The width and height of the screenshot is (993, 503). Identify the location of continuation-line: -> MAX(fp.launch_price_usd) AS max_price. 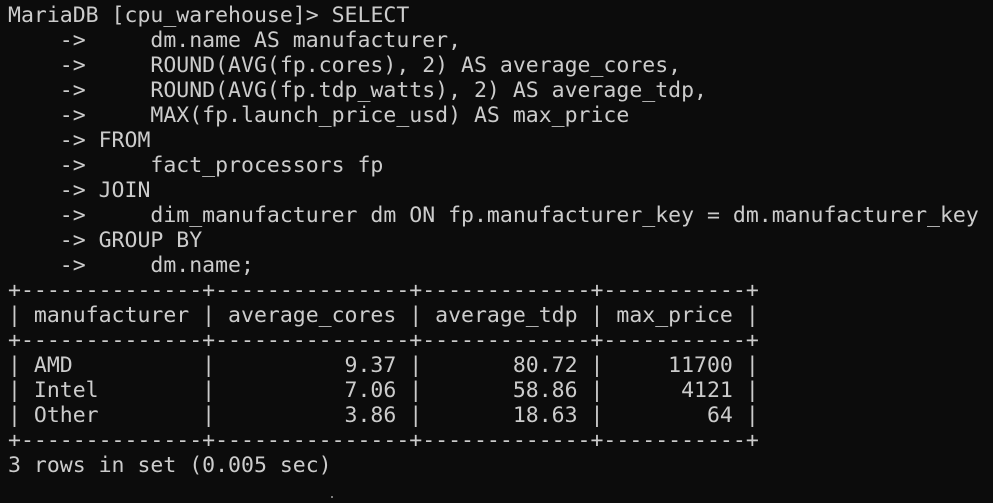
(500, 115).